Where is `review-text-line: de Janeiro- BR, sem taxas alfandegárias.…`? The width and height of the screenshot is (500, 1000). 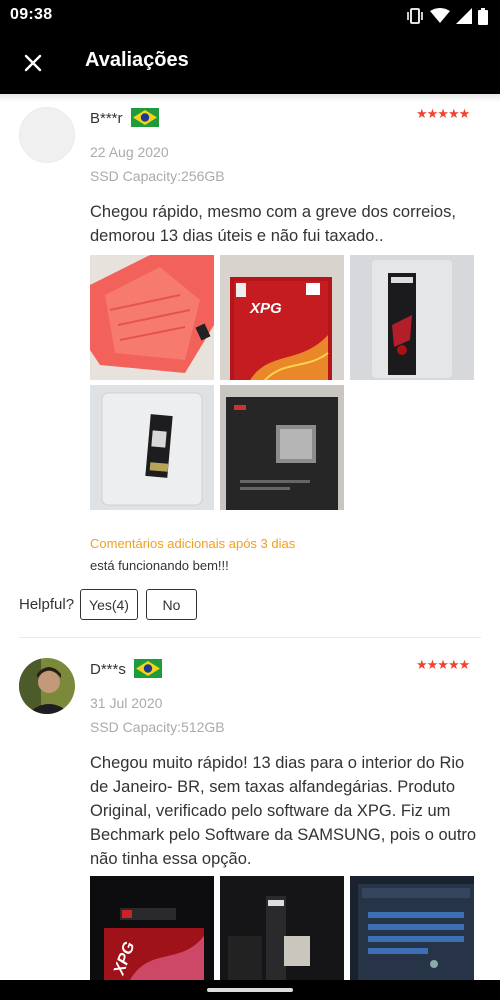 review-text-line: de Janeiro- BR, sem taxas alfandegárias.… is located at coordinates (273, 787).